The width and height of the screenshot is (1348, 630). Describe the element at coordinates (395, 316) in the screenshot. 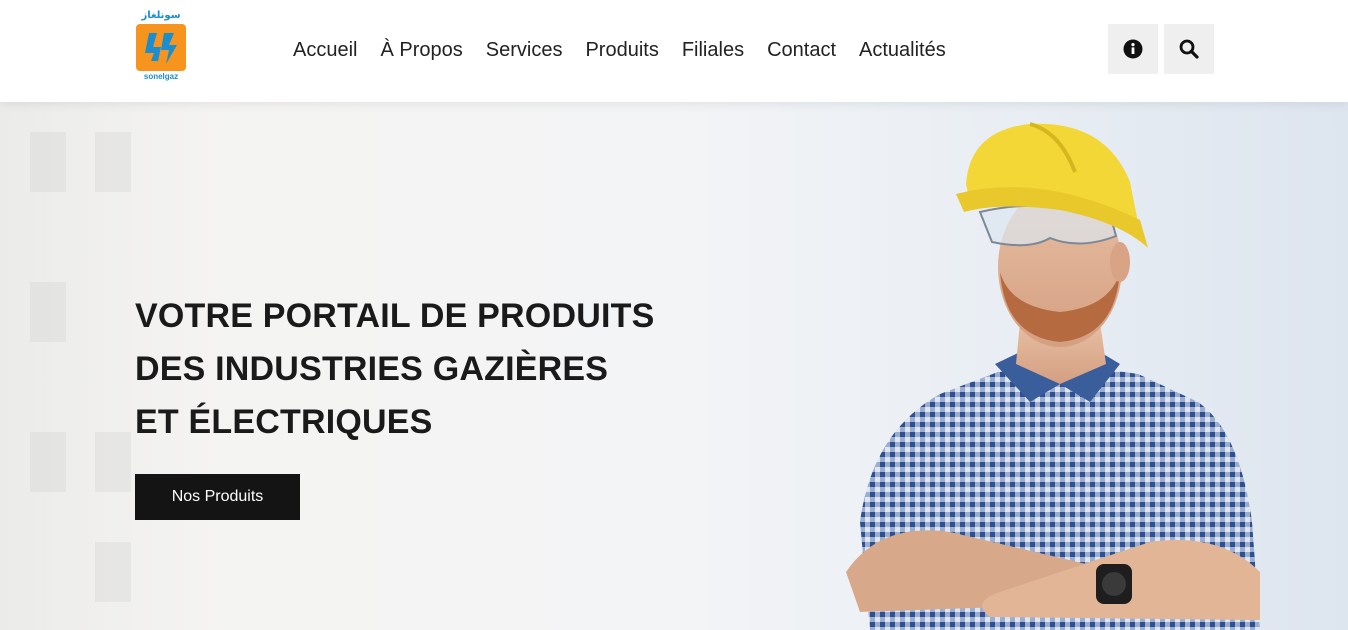

I see `hero-title-line: VOTRE PORTAIL DE PRODUITS` at that location.